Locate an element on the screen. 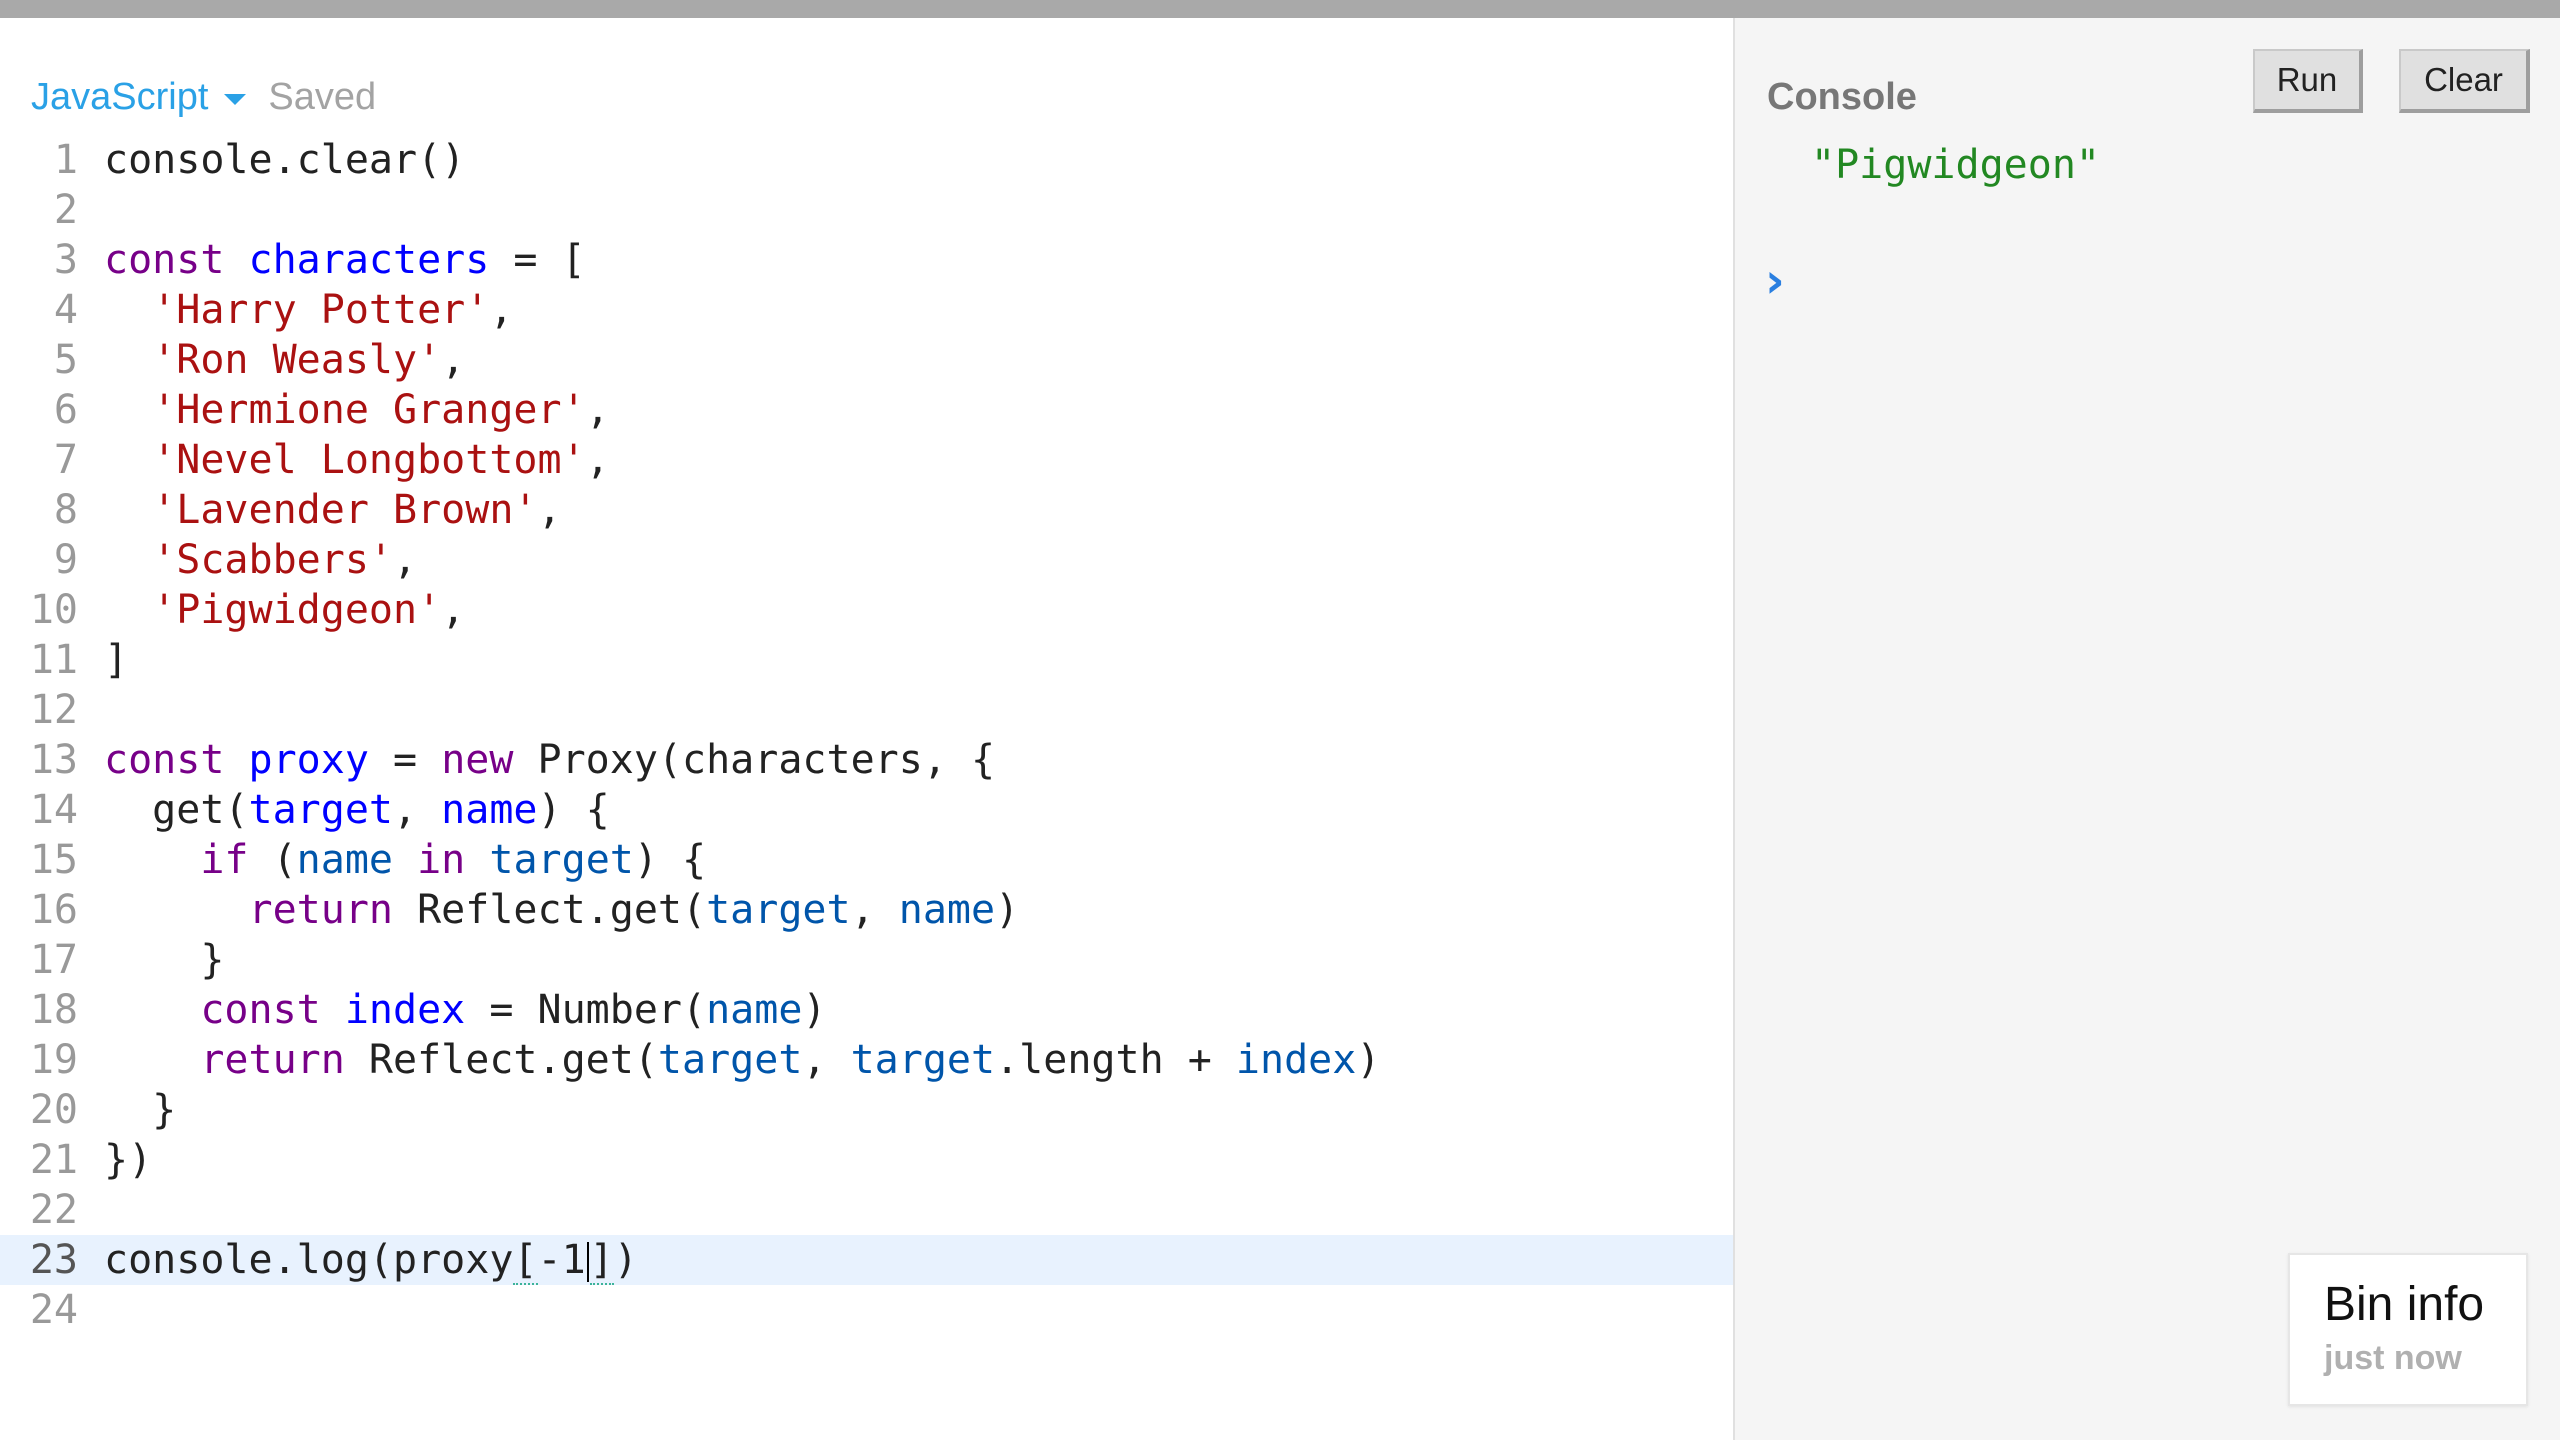 Image resolution: width=2560 pixels, height=1440 pixels. language-selector: JavaScript is located at coordinates (139, 97).